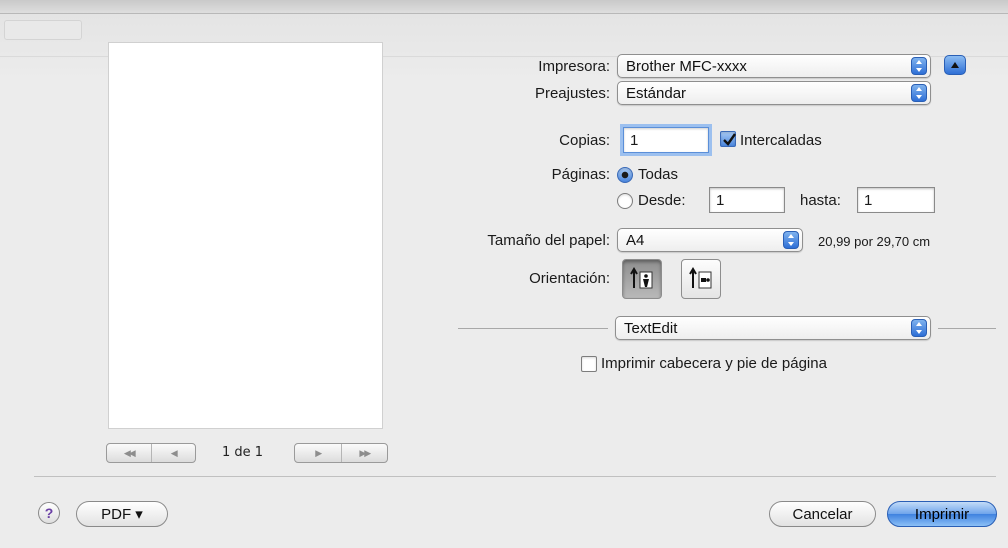  I want to click on print-button-label: Imprimir, so click(942, 514).